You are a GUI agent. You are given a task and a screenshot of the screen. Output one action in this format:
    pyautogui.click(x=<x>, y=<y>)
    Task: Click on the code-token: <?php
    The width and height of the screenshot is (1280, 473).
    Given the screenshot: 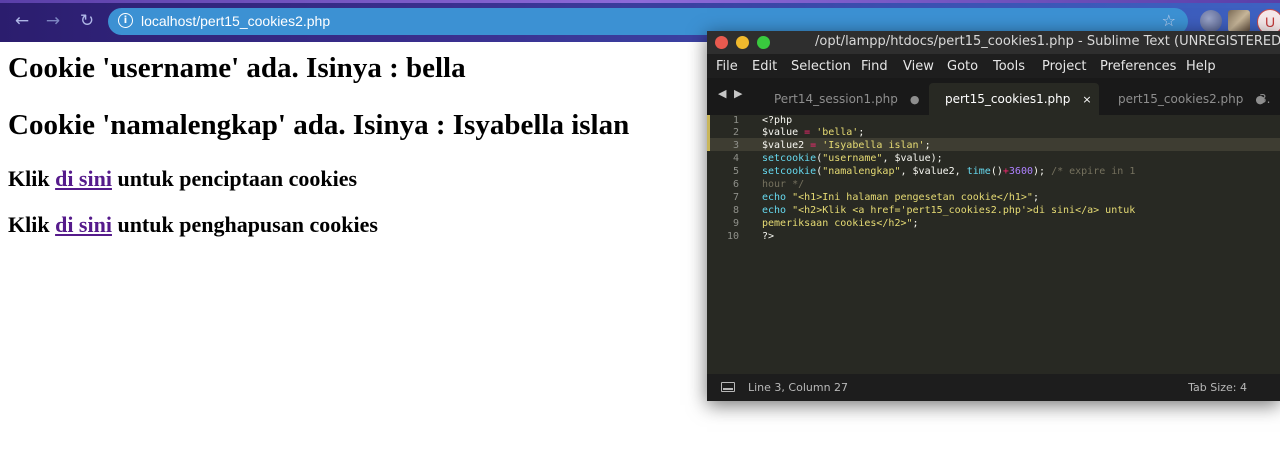 What is the action you would take?
    pyautogui.click(x=777, y=120)
    